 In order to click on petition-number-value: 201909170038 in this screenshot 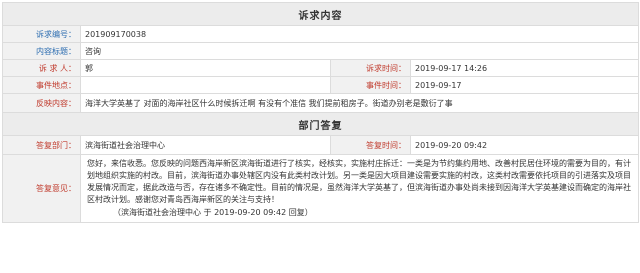, I will do `click(359, 34)`.